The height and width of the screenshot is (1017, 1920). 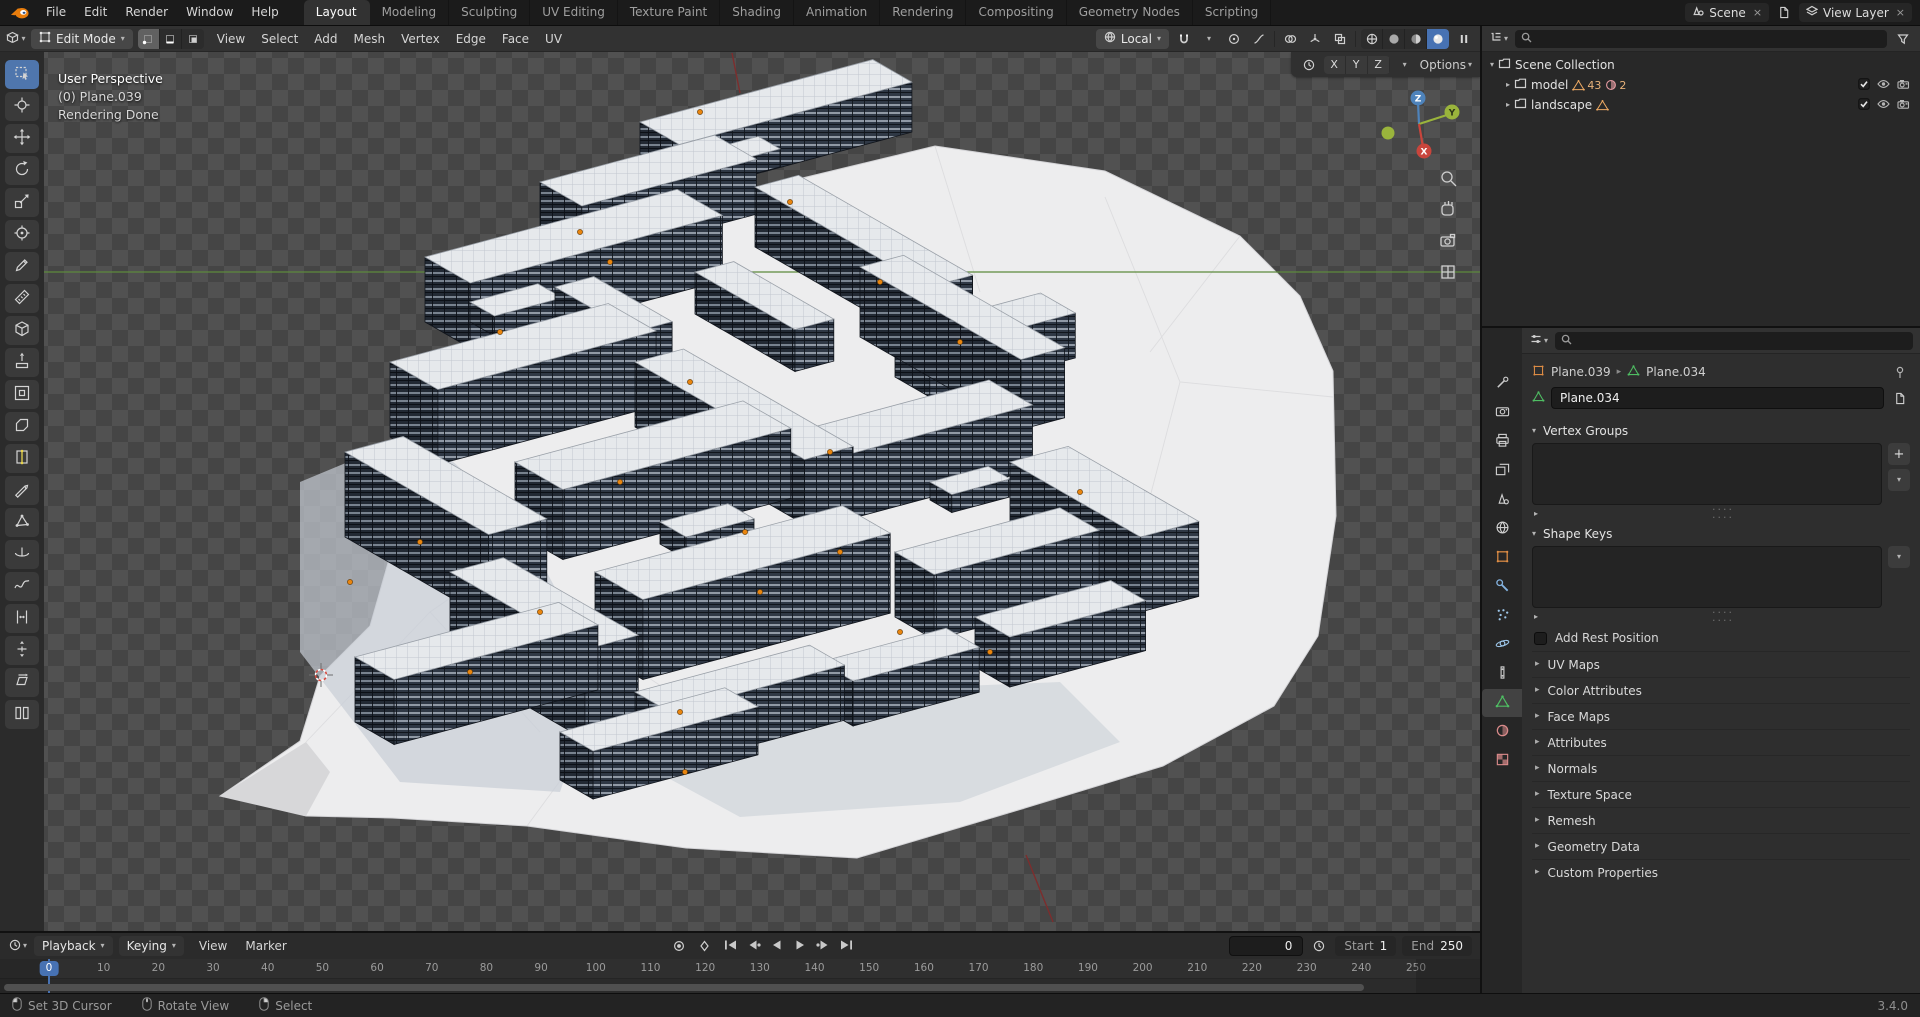 I want to click on mirror-x-toggle: X, so click(x=1334, y=64).